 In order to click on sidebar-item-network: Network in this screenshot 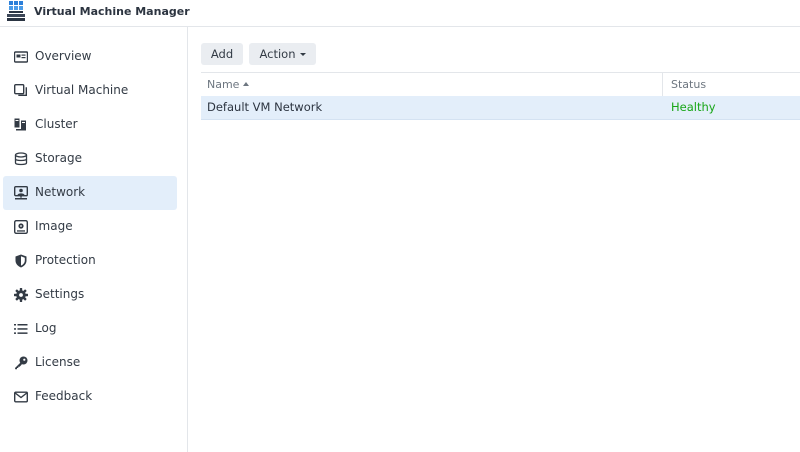, I will do `click(90, 193)`.